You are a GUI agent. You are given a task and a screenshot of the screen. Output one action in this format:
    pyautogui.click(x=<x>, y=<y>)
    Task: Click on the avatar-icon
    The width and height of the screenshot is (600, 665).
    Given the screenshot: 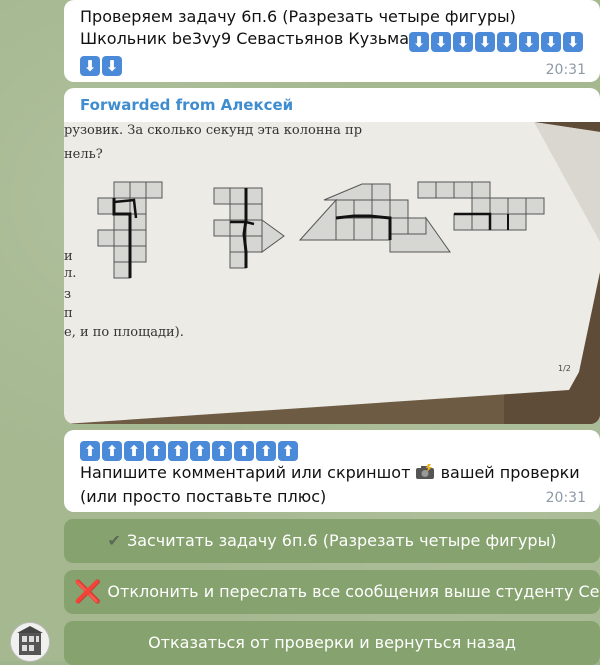 What is the action you would take?
    pyautogui.click(x=30, y=642)
    